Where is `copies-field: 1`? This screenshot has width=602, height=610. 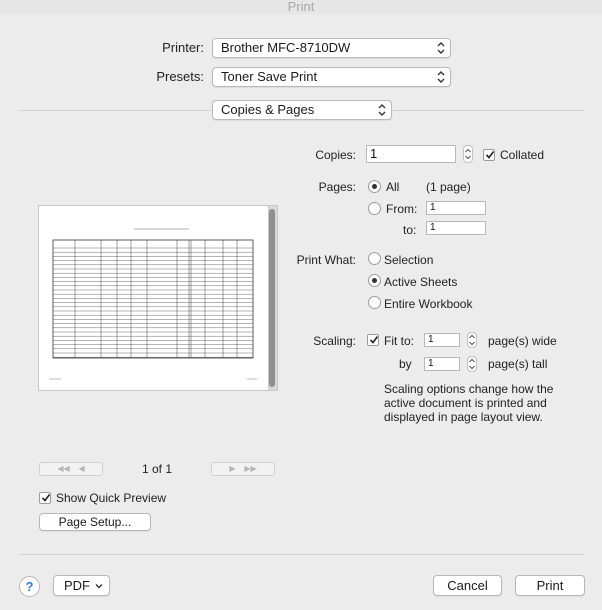
copies-field: 1 is located at coordinates (411, 154).